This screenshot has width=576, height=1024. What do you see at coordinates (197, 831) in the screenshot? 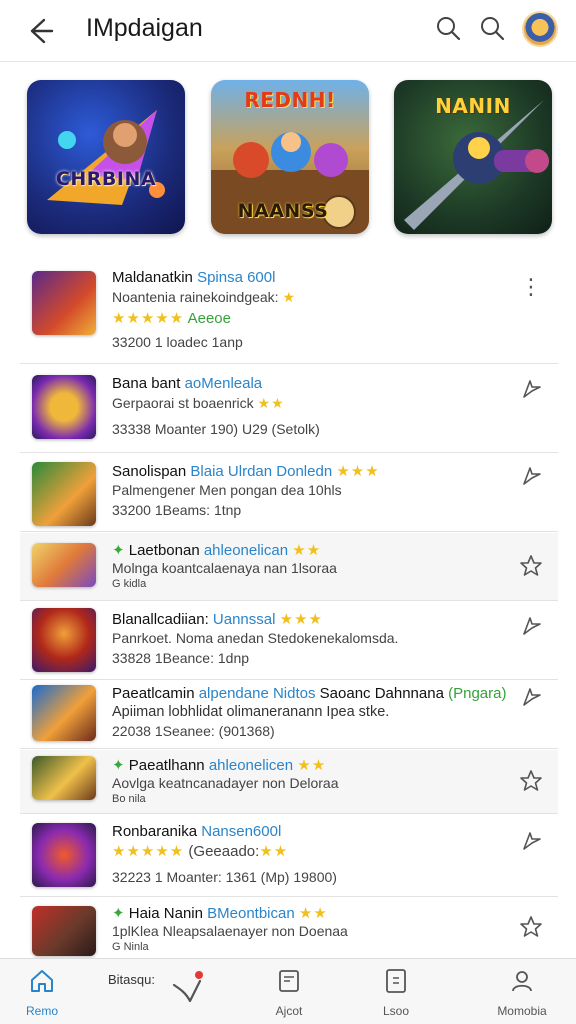
I see `item-title: Ronbaranika Nansen600l` at bounding box center [197, 831].